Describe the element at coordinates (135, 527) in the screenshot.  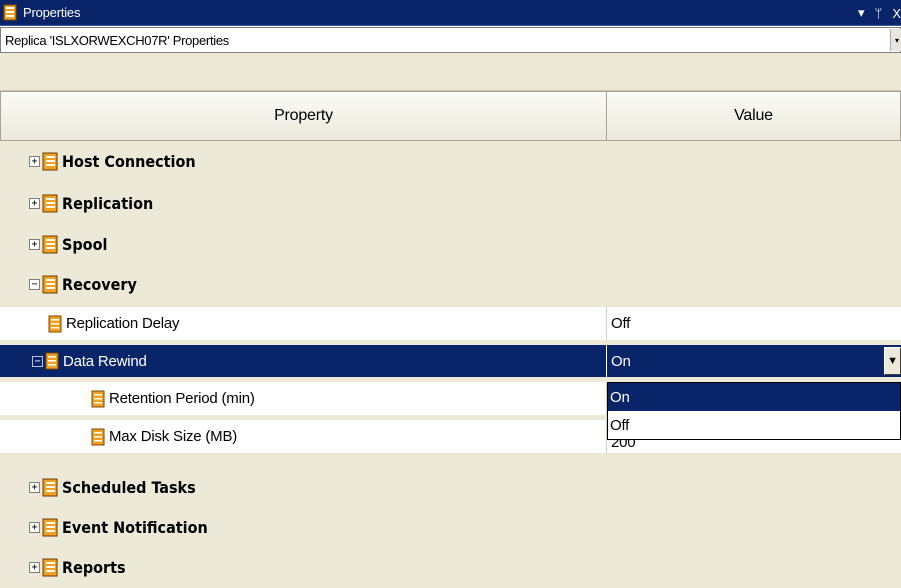
I see `category-label: Event Notification` at that location.